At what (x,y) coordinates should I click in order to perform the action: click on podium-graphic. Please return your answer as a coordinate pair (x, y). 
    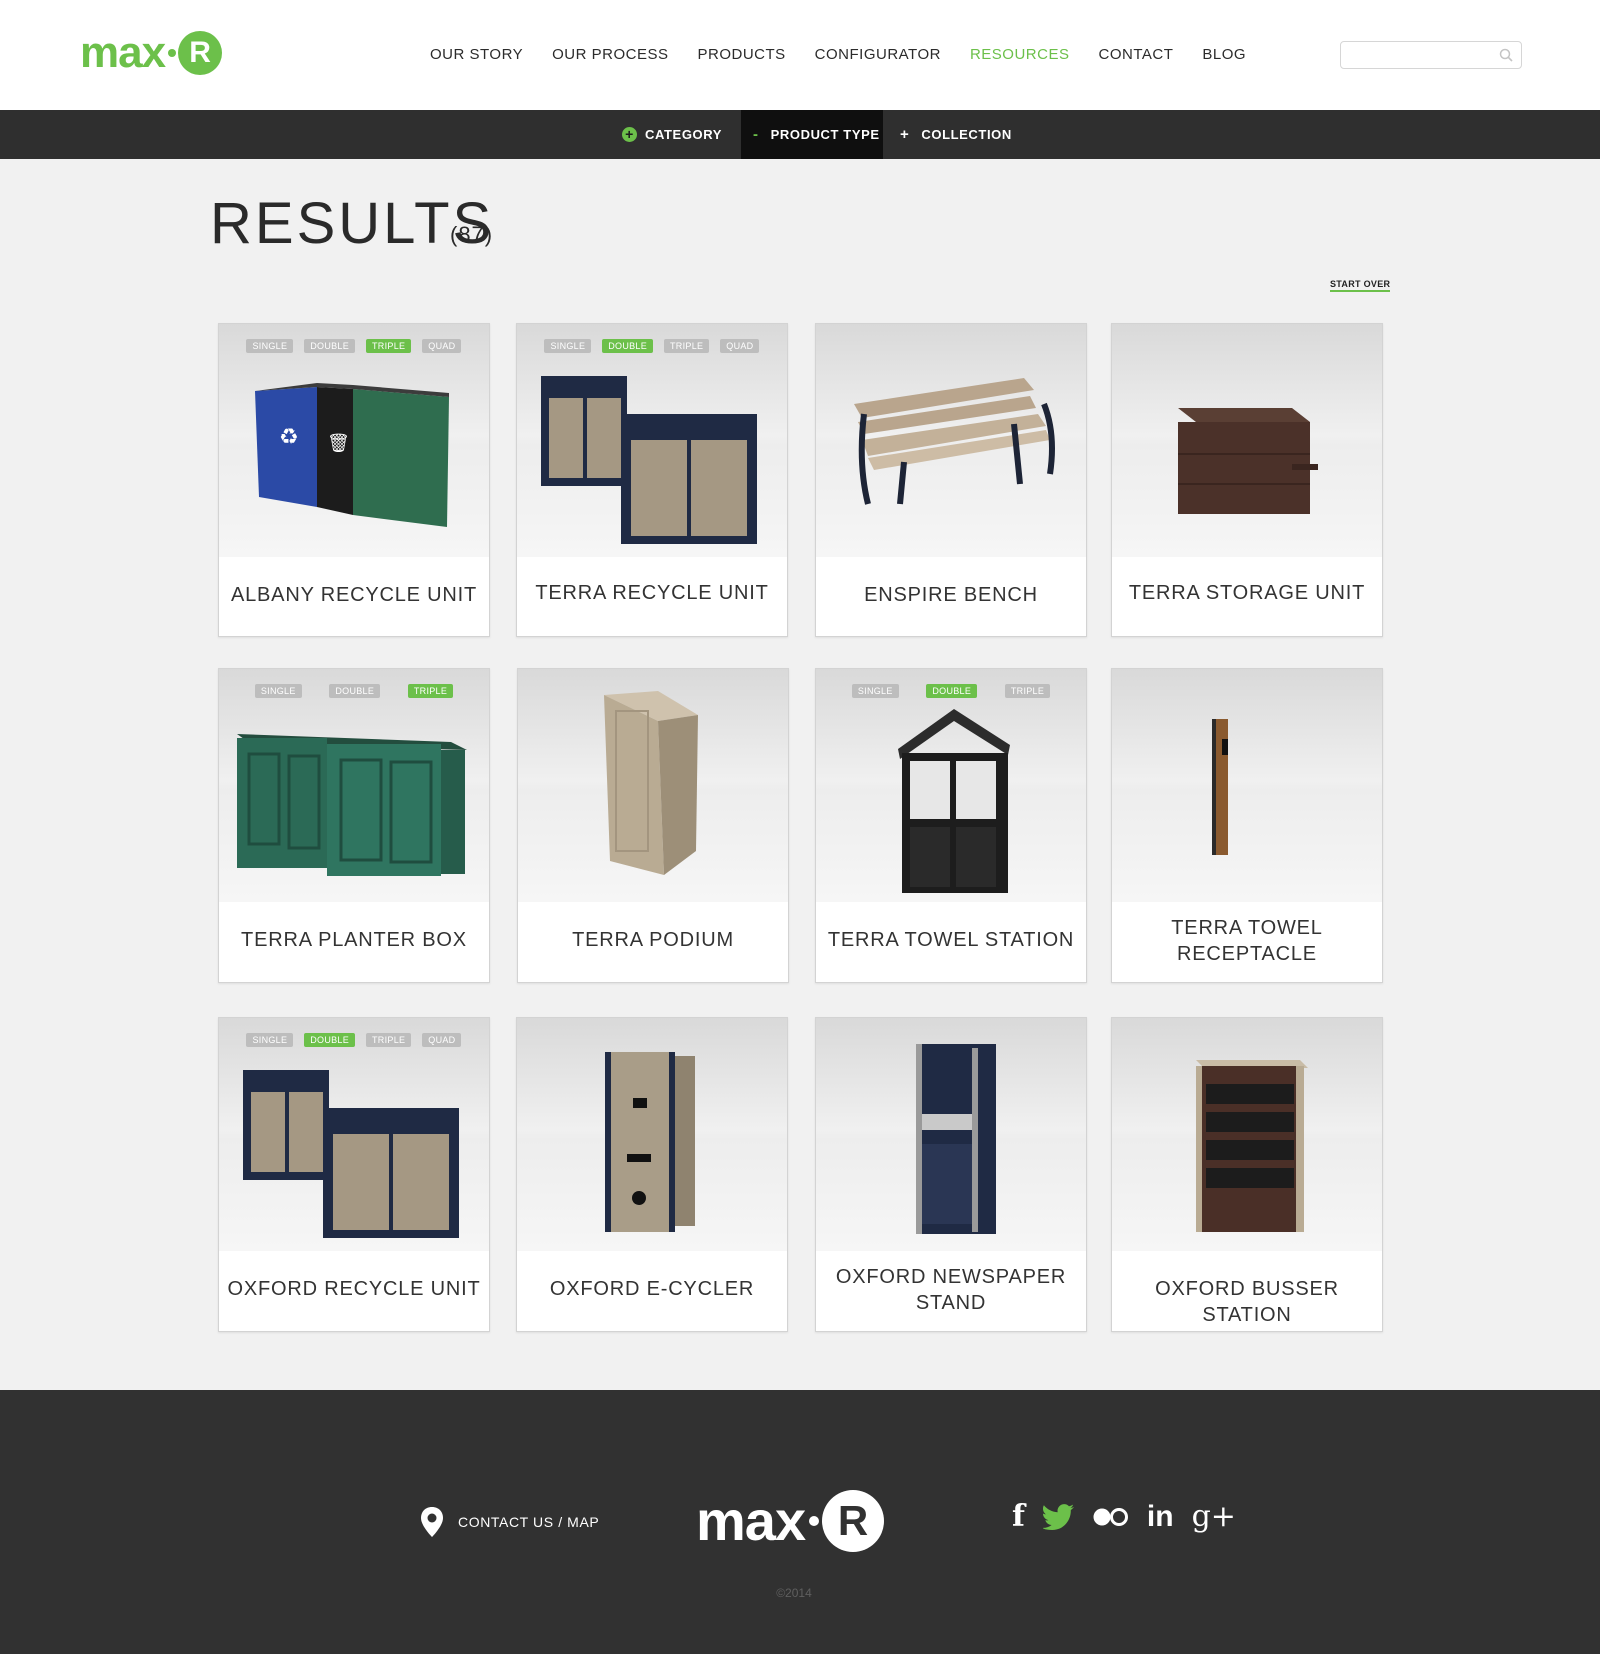
    Looking at the image, I should click on (651, 783).